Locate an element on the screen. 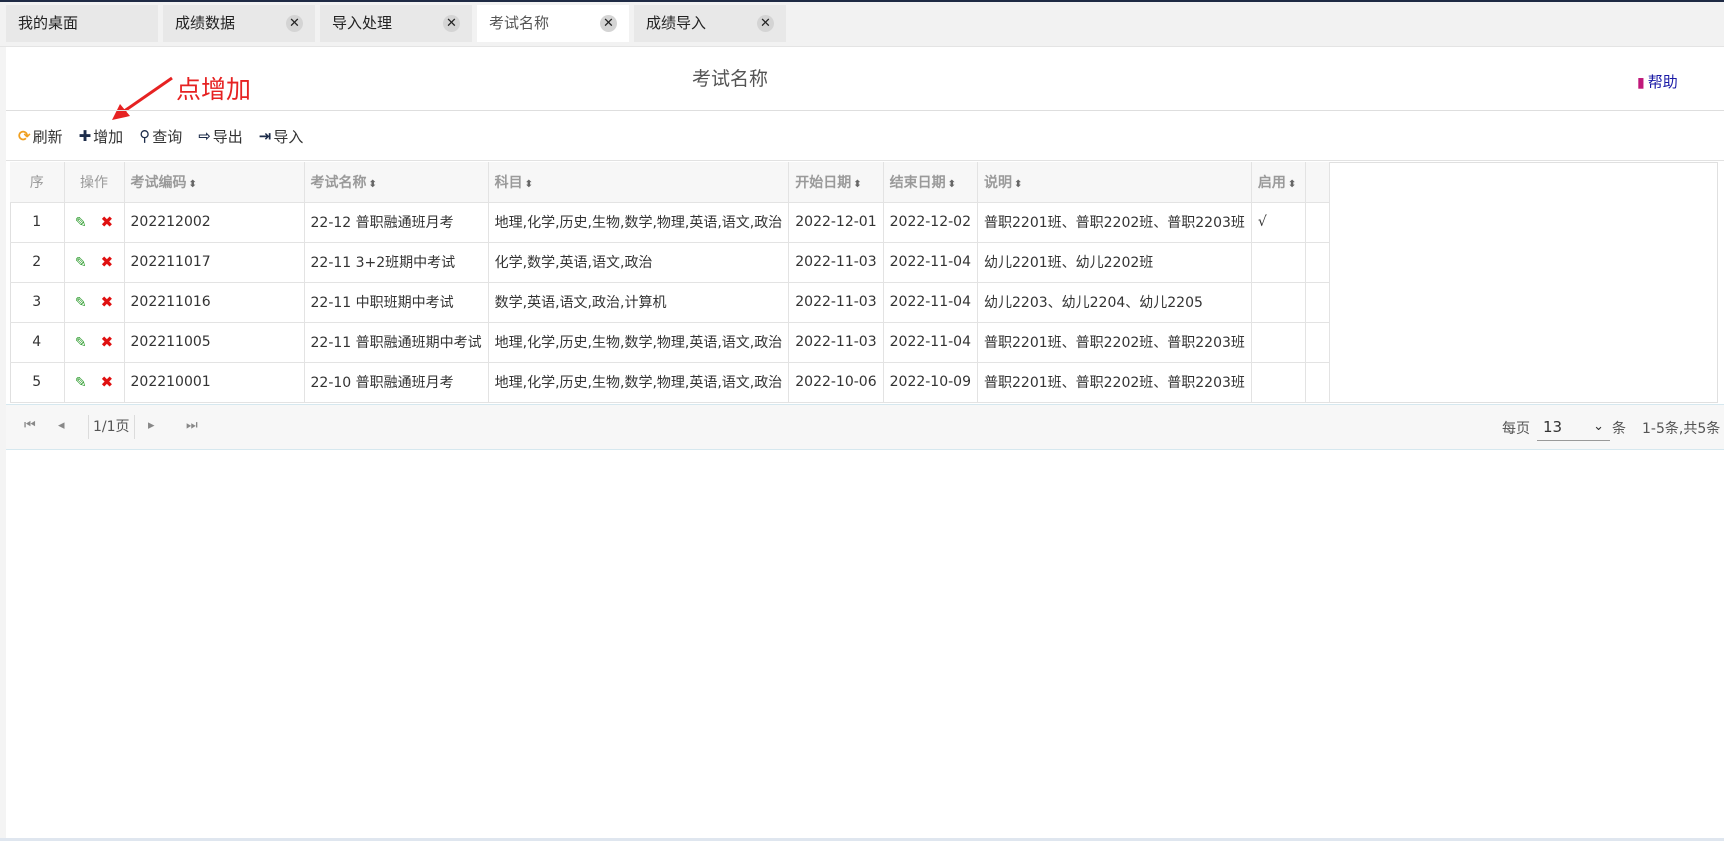 The image size is (1724, 841). prev-page-icon: ◂ is located at coordinates (61, 425).